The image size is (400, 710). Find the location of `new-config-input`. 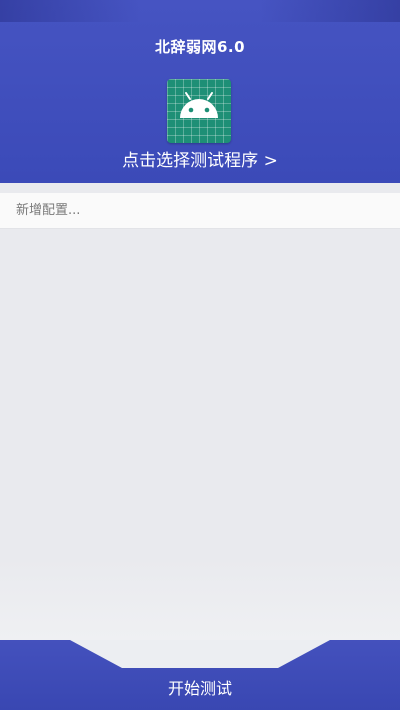

new-config-input is located at coordinates (193, 210).